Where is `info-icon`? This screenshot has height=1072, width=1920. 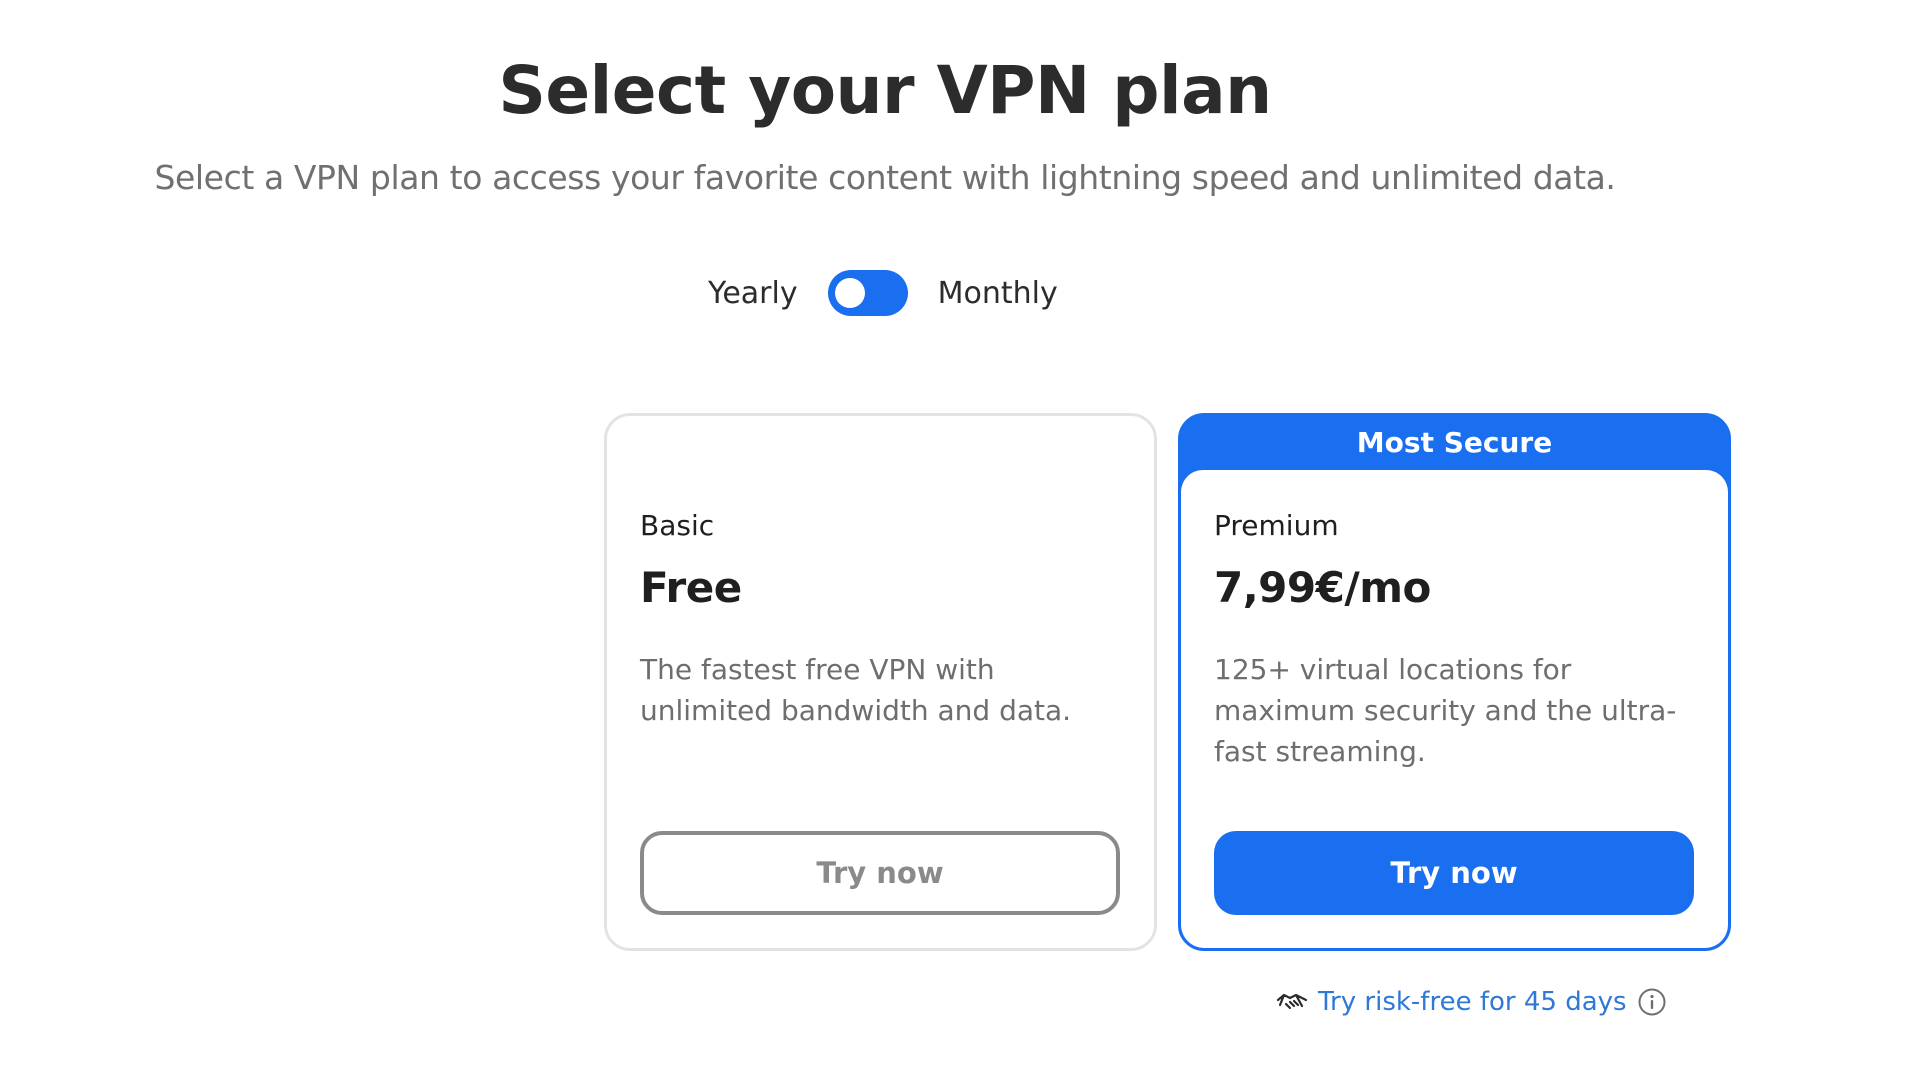
info-icon is located at coordinates (1652, 1002).